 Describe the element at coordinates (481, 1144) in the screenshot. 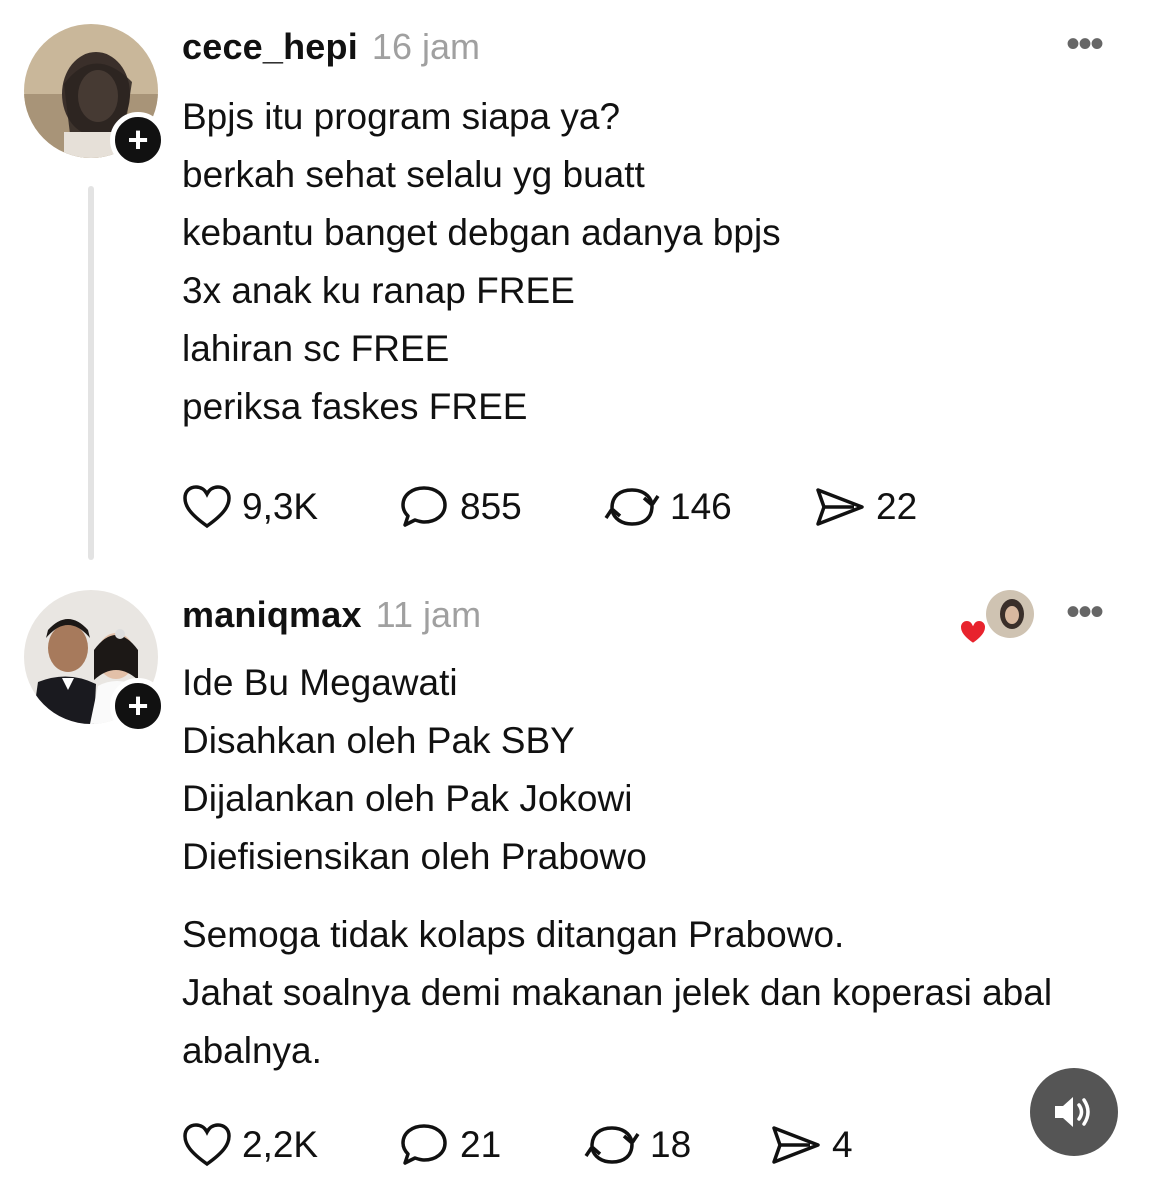

I see `comment-count: 21` at that location.